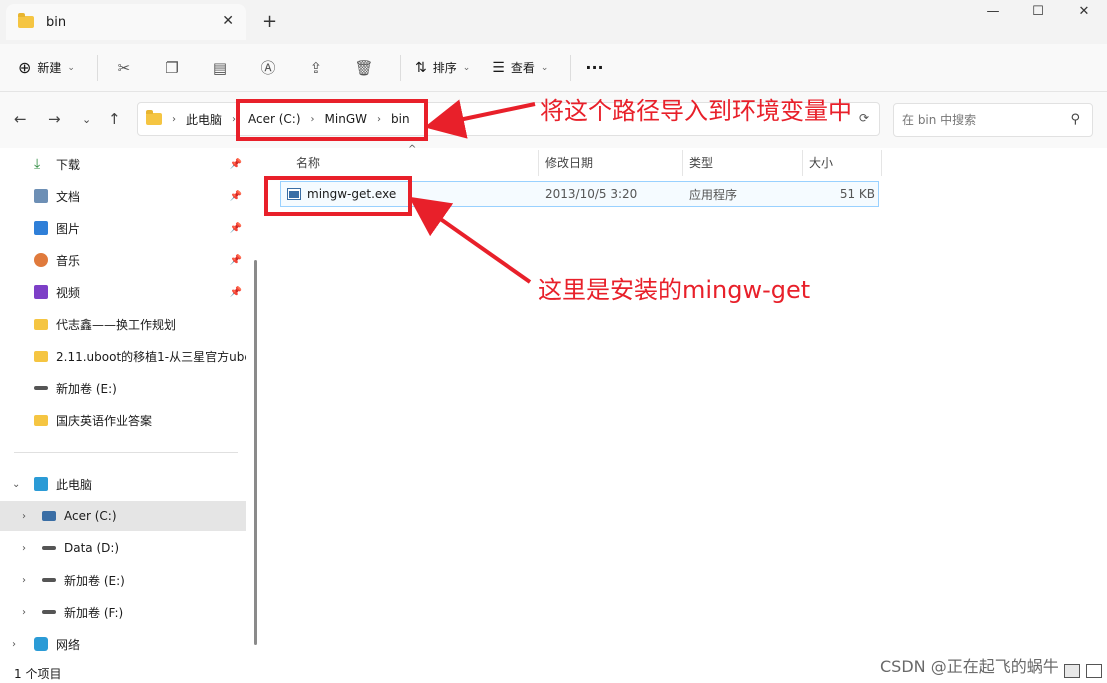 The width and height of the screenshot is (1107, 683). Describe the element at coordinates (480, 119) in the screenshot. I see `path-arrow` at that location.